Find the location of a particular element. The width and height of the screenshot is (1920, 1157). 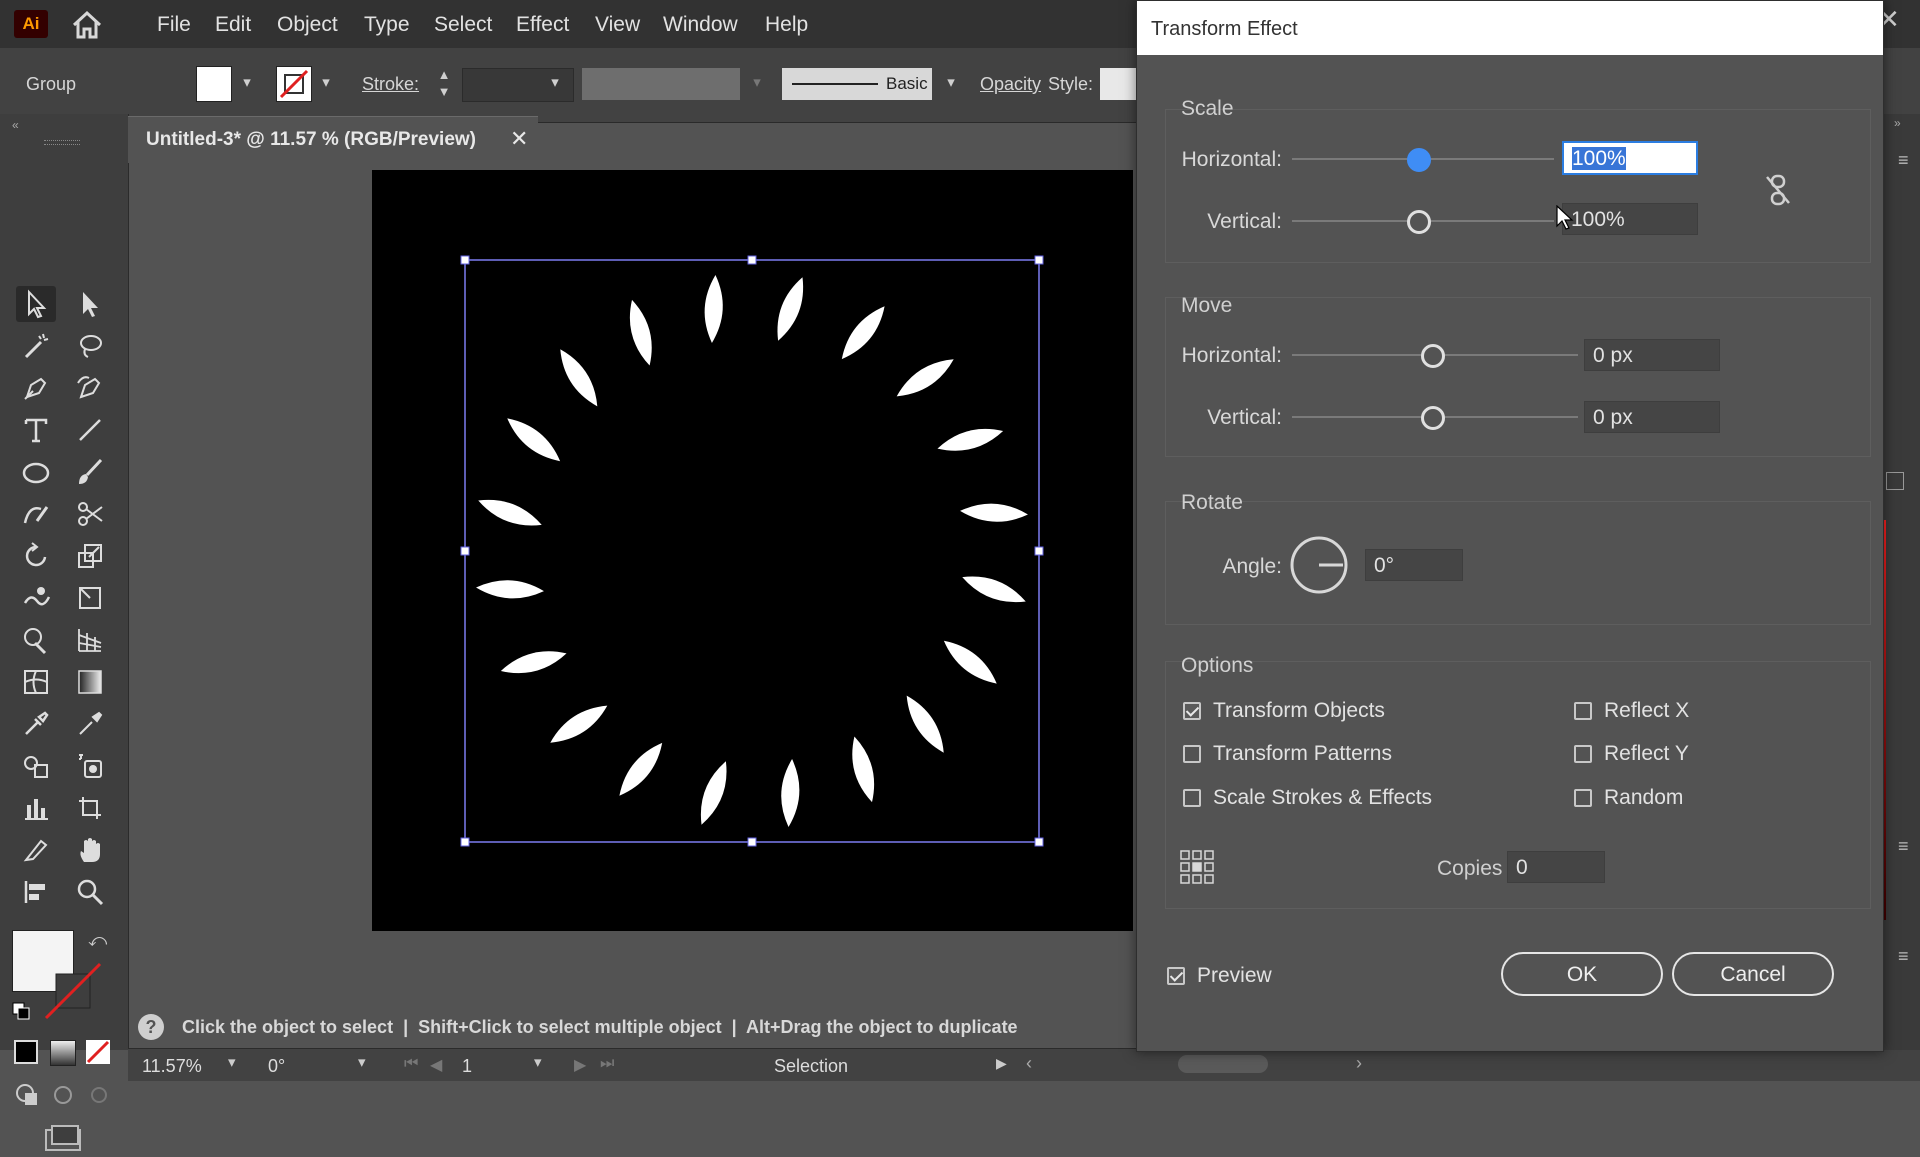

preview-option: Preview is located at coordinates (1219, 976).